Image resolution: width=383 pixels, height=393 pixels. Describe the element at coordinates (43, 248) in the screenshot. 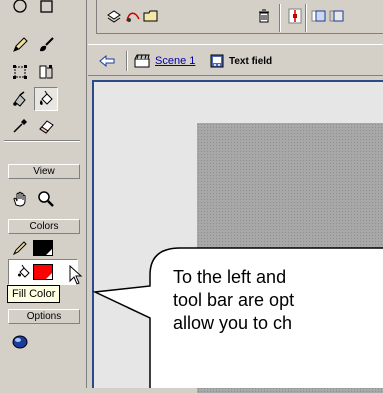

I see `stroke-color-swatch` at that location.